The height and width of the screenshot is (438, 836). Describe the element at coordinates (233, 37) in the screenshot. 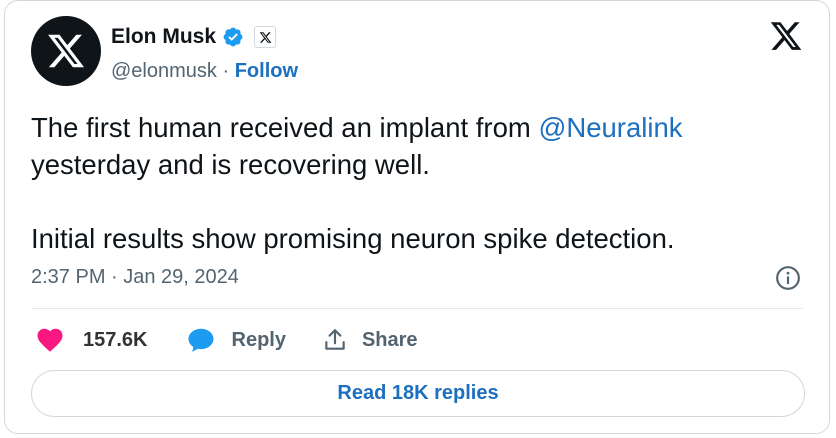

I see `verified-badge-icon` at that location.